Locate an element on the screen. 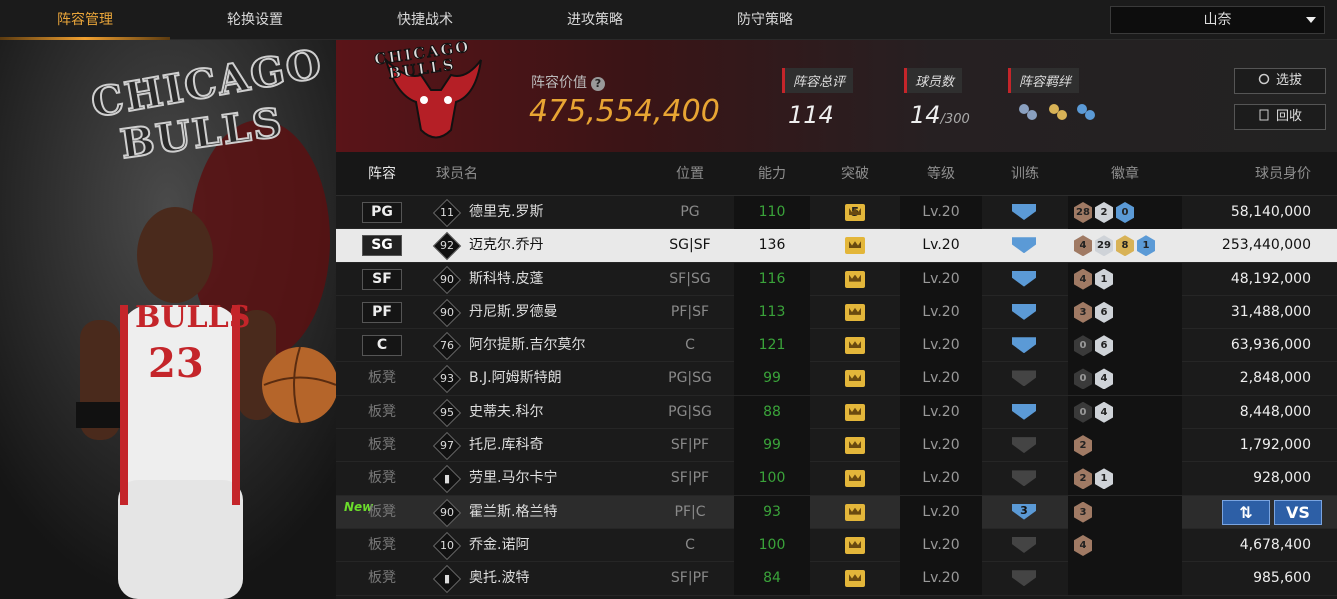 The height and width of the screenshot is (599, 1337). table-row: 板凳 95 史蒂夫.科尔 PG|SG 88 Lv.20 04 8,448,000 is located at coordinates (836, 412).